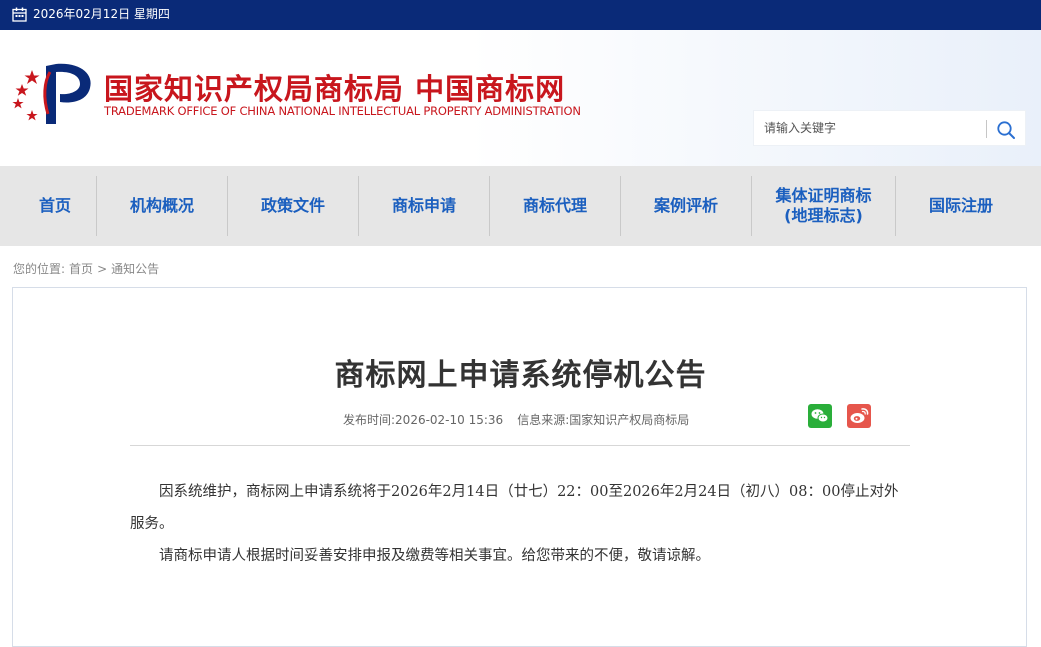  I want to click on calendar-icon, so click(19, 14).